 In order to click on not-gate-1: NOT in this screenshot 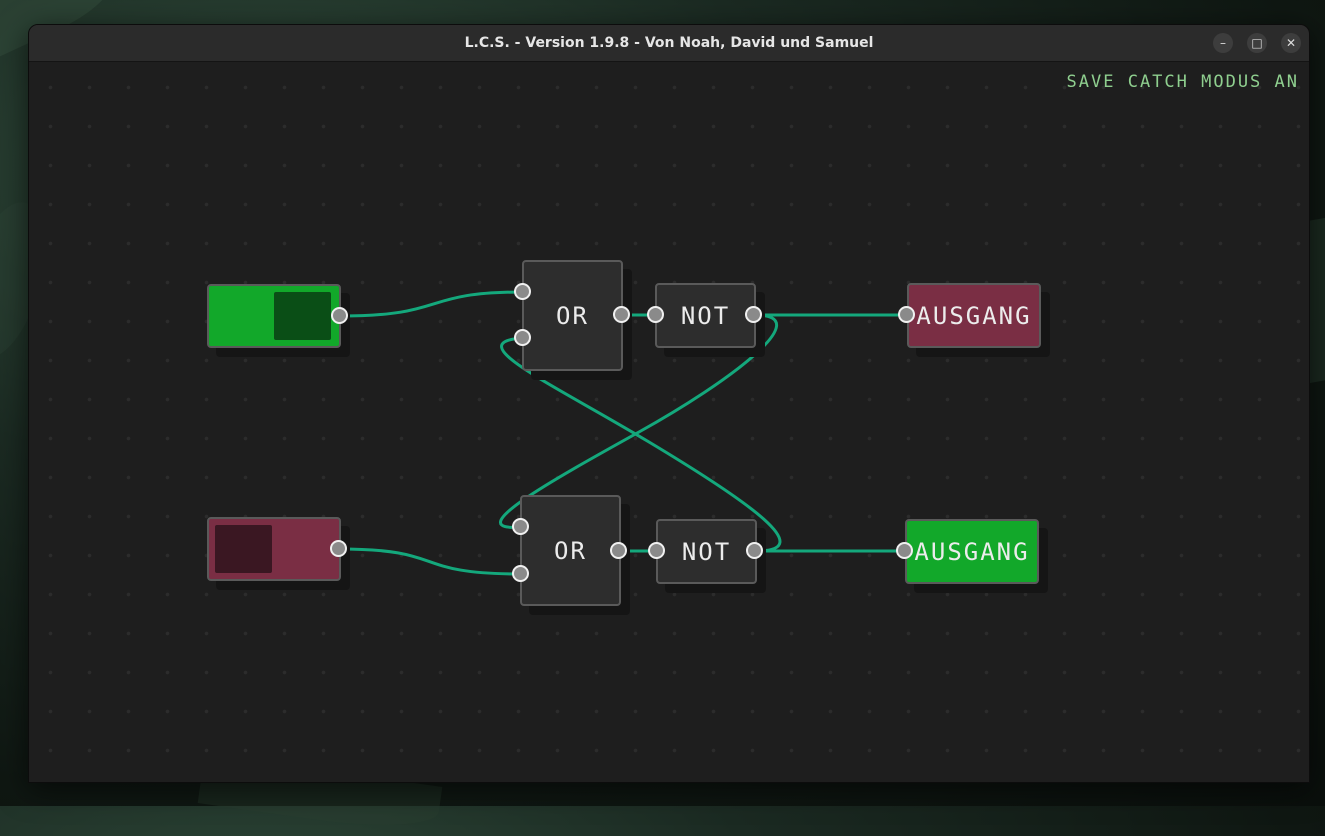, I will do `click(705, 315)`.